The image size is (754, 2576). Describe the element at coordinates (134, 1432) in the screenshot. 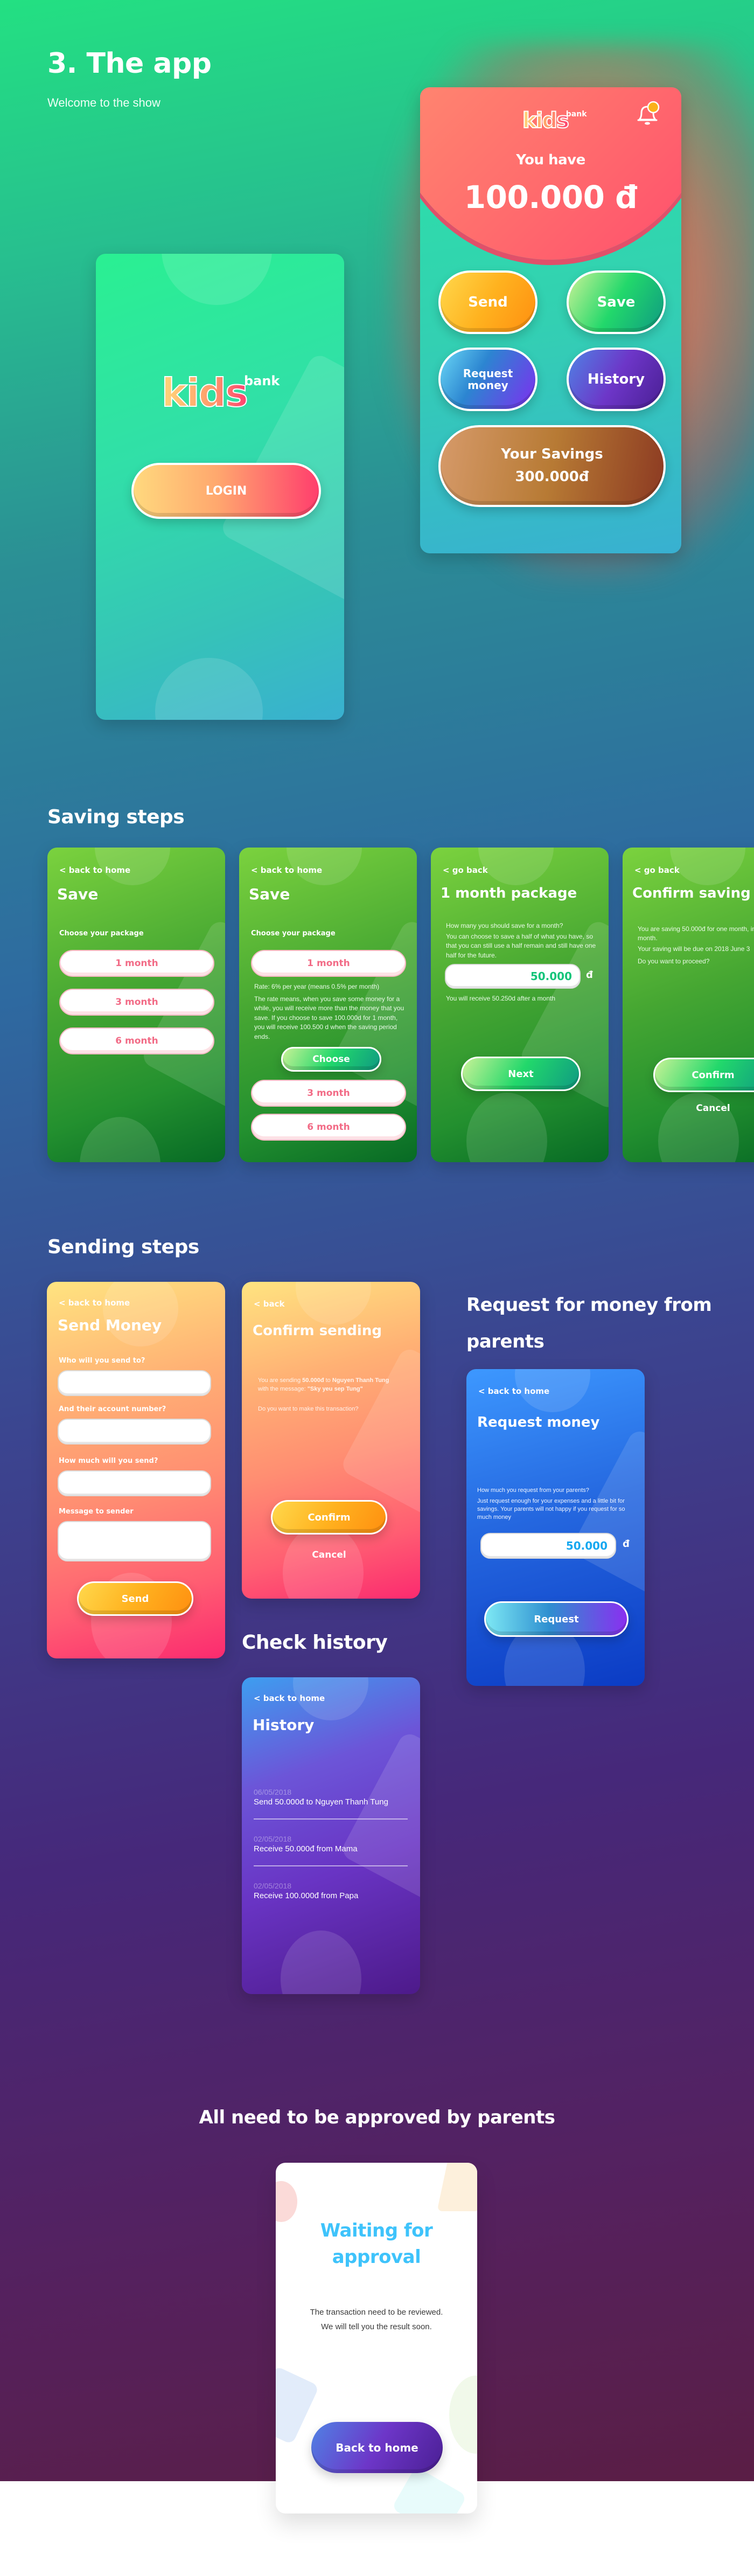

I see `account-number-input` at that location.